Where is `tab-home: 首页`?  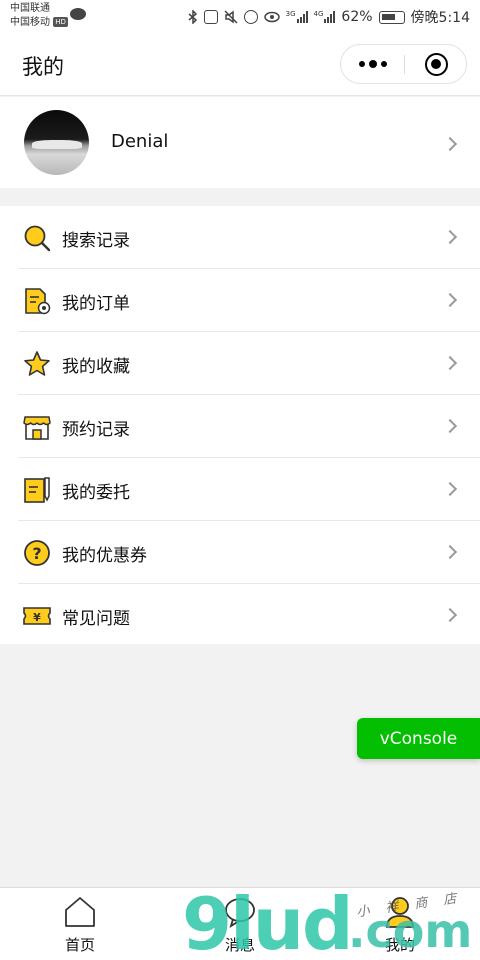
tab-home: 首页 is located at coordinates (80, 924).